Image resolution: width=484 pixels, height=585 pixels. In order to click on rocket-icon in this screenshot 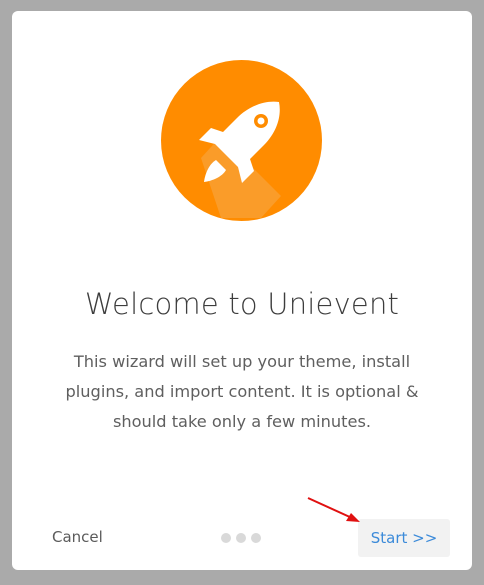, I will do `click(241, 140)`.